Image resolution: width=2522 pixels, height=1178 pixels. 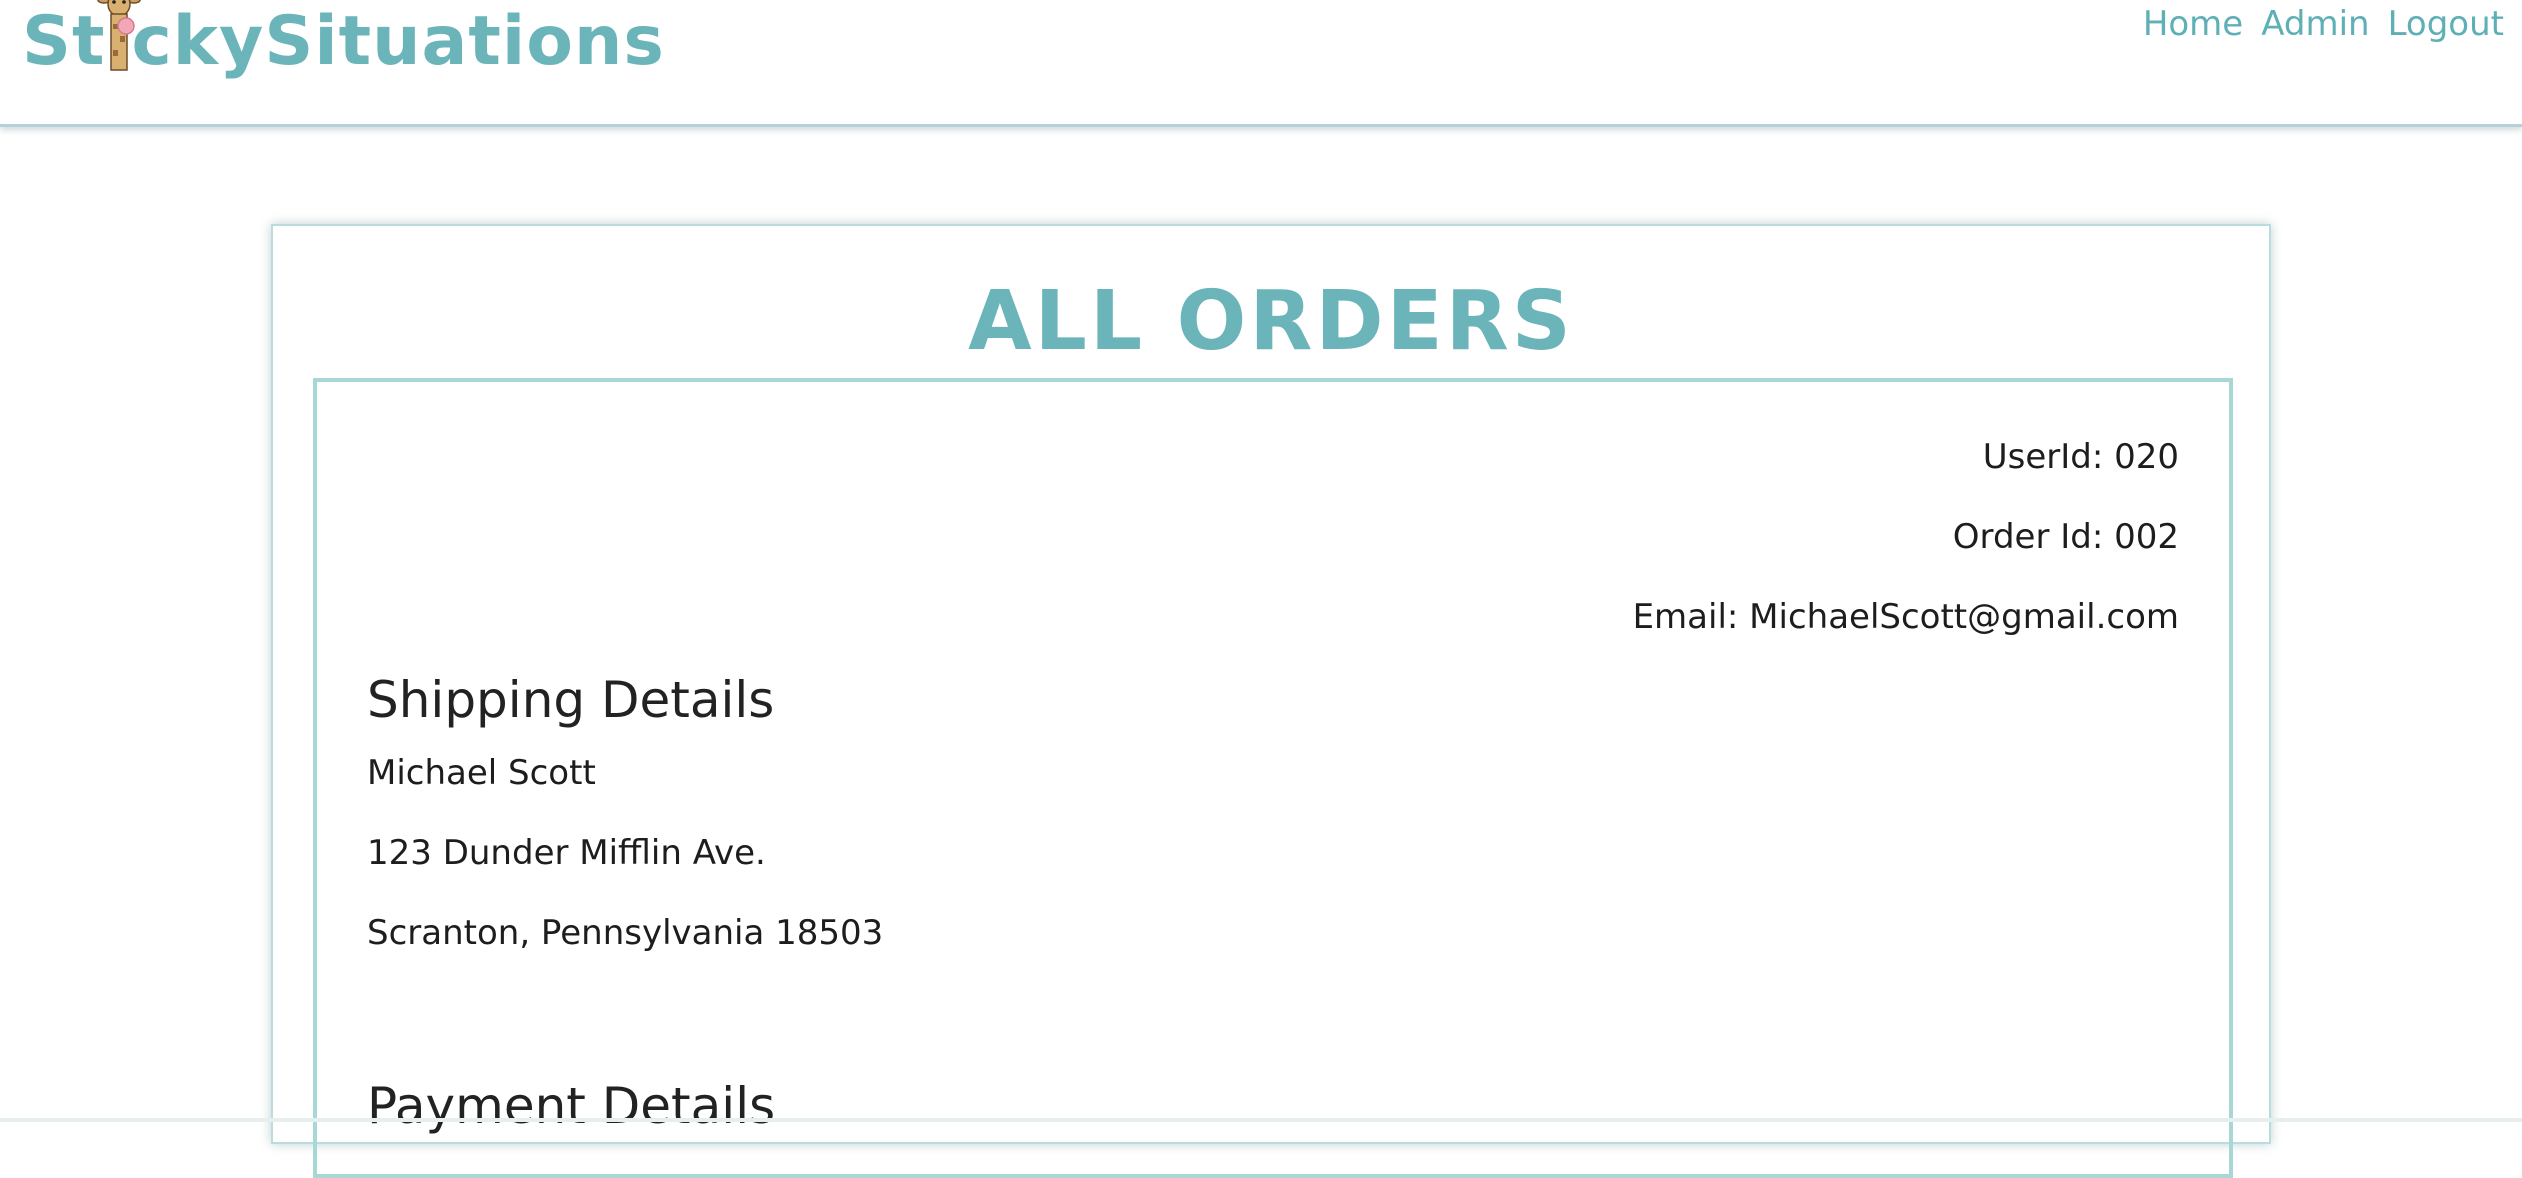 I want to click on shipping-details-heading: Shipping Details, so click(x=571, y=700).